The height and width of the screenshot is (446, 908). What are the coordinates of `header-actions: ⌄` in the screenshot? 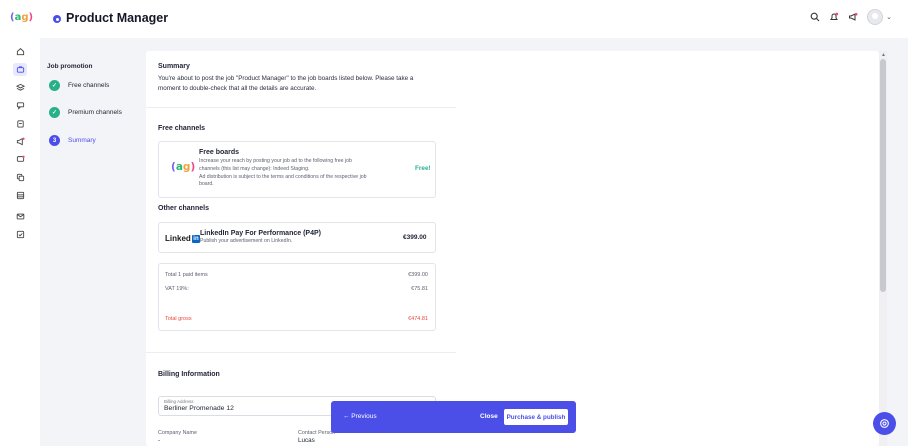 It's located at (851, 17).